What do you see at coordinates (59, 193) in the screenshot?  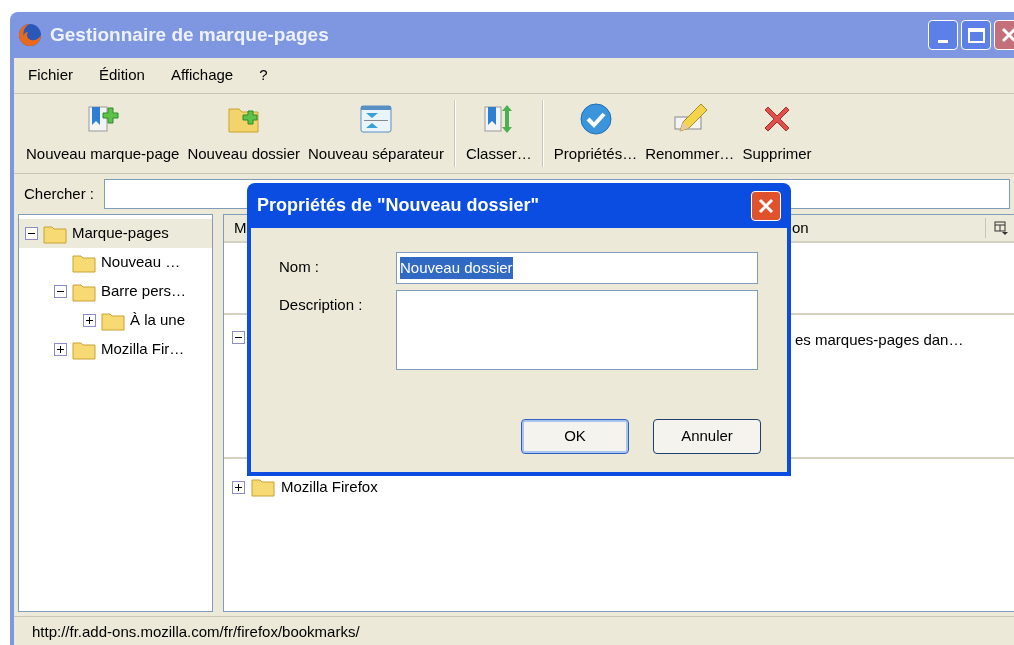 I see `search-label: Chercher :` at bounding box center [59, 193].